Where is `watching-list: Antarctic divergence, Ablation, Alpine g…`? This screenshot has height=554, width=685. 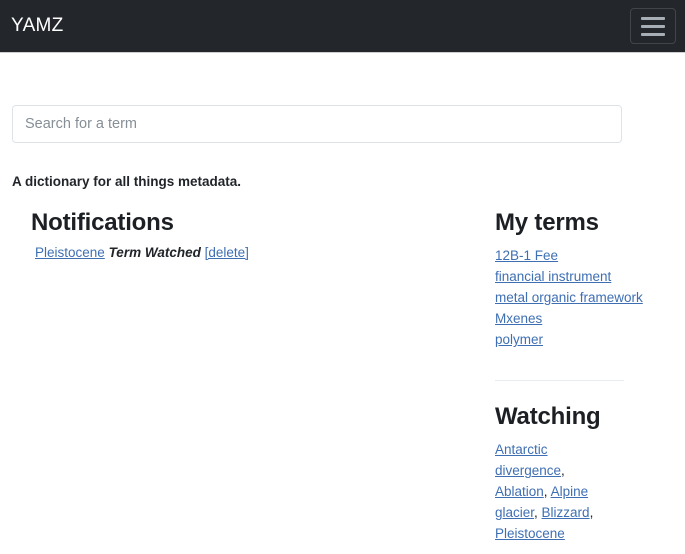 watching-list: Antarctic divergence, Ablation, Alpine g… is located at coordinates (557, 491).